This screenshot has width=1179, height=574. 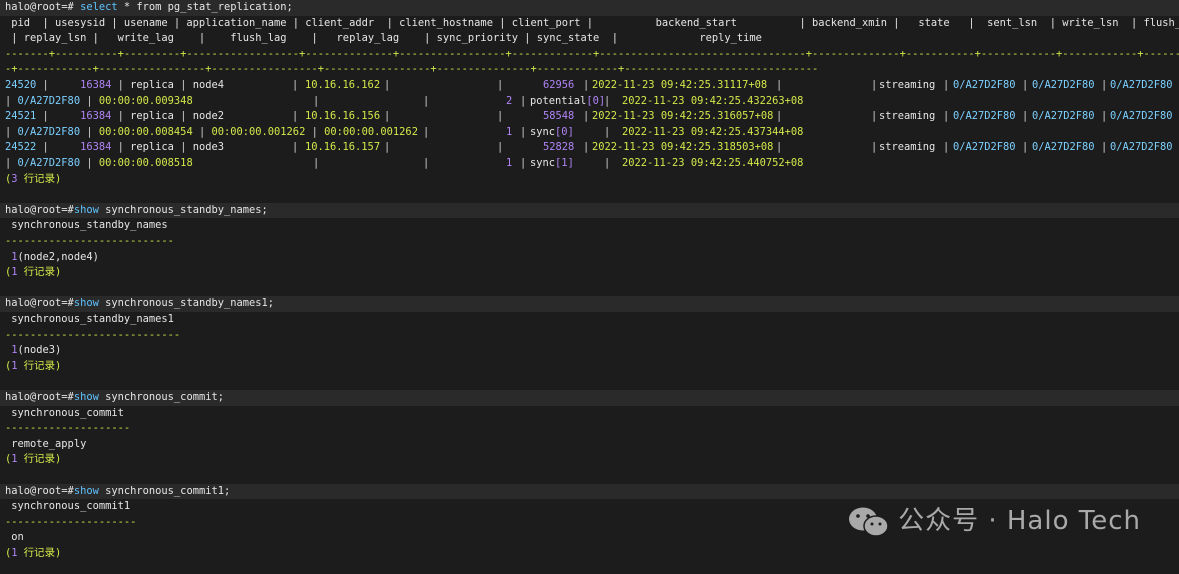 What do you see at coordinates (559, 85) in the screenshot?
I see `client-port-cell: 62956` at bounding box center [559, 85].